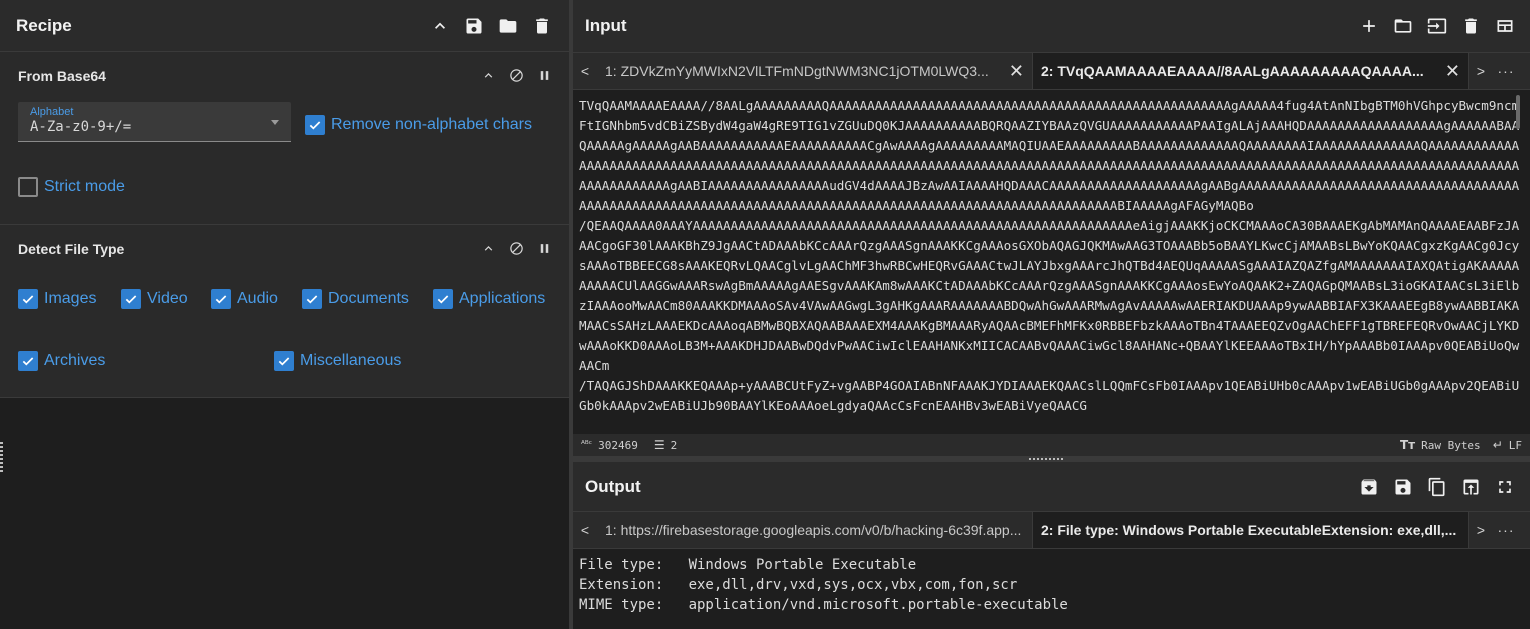  What do you see at coordinates (1451, 445) in the screenshot?
I see `raw-bytes-label: Raw Bytes` at bounding box center [1451, 445].